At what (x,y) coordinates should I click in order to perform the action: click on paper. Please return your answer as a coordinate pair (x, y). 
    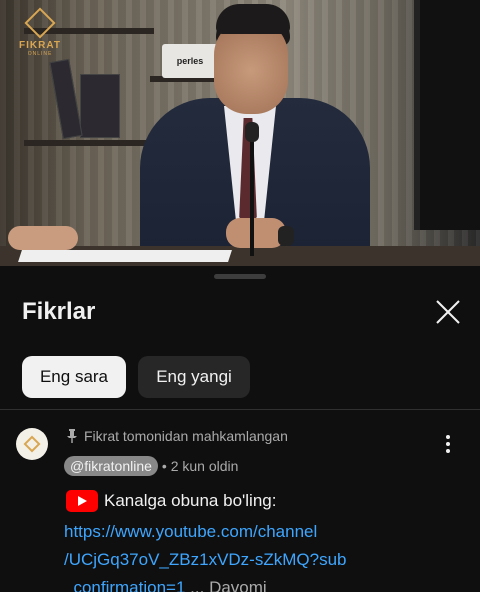
    Looking at the image, I should click on (125, 256).